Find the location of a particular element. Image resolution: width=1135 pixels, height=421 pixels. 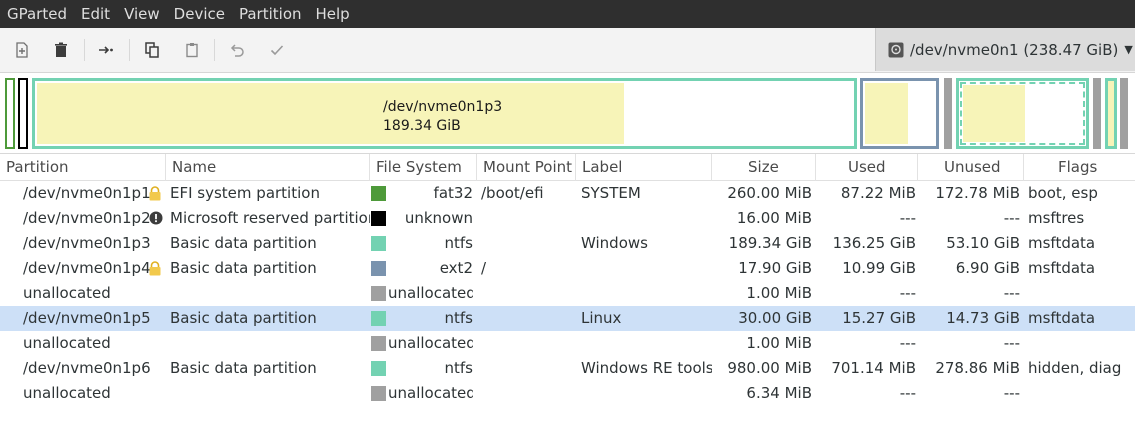

header-filesystem: File System is located at coordinates (423, 167).